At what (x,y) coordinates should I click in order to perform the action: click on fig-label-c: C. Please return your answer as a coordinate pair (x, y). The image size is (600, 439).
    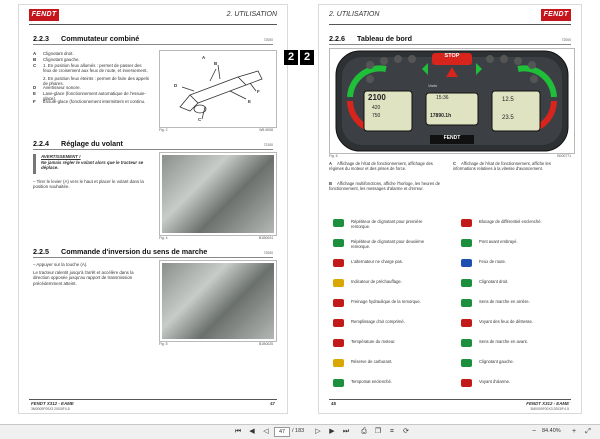
    Looking at the image, I should click on (200, 119).